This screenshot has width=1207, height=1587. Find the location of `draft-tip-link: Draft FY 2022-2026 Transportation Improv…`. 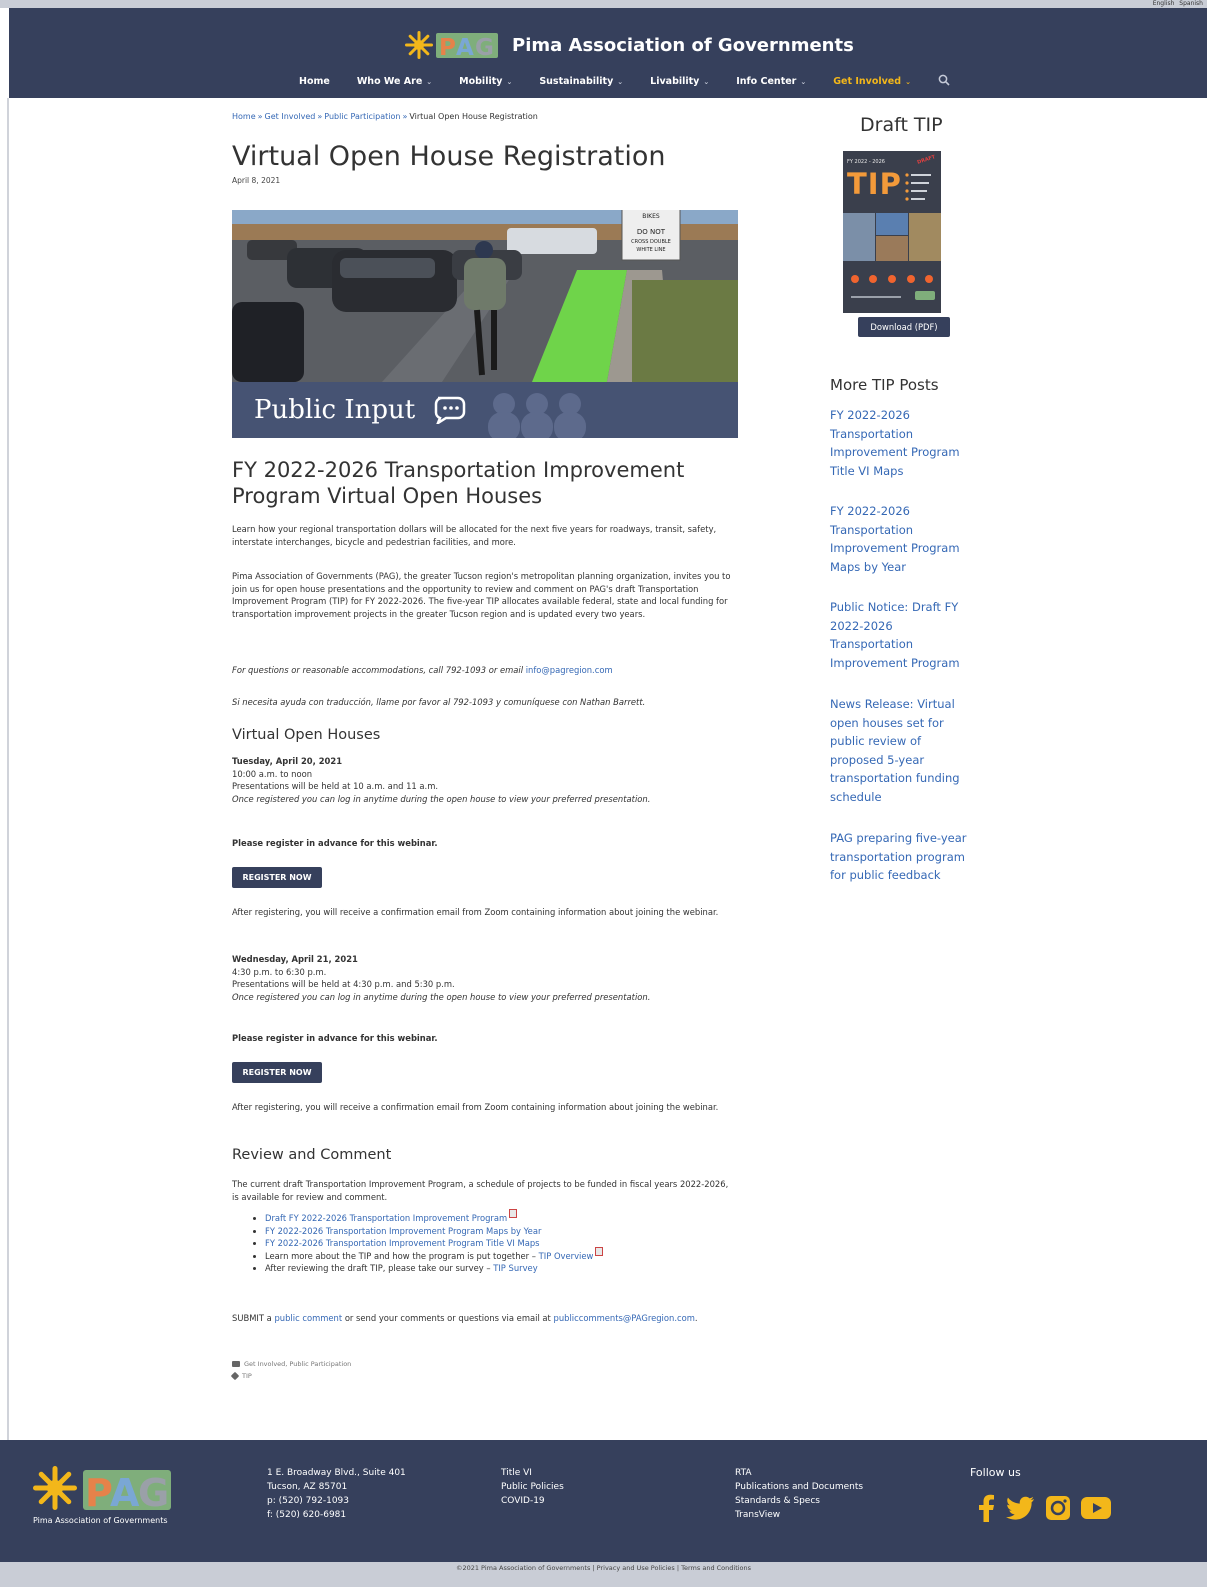

draft-tip-link: Draft FY 2022-2026 Transportation Improv… is located at coordinates (386, 1218).